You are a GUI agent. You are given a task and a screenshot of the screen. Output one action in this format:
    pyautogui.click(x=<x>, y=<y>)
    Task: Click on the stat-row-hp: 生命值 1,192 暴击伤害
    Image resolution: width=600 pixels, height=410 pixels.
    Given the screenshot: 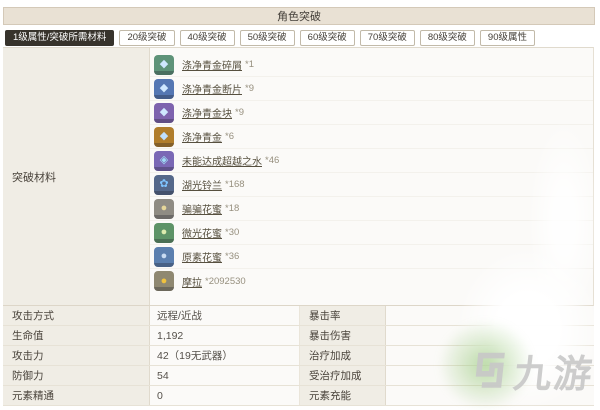 What is the action you would take?
    pyautogui.click(x=298, y=336)
    